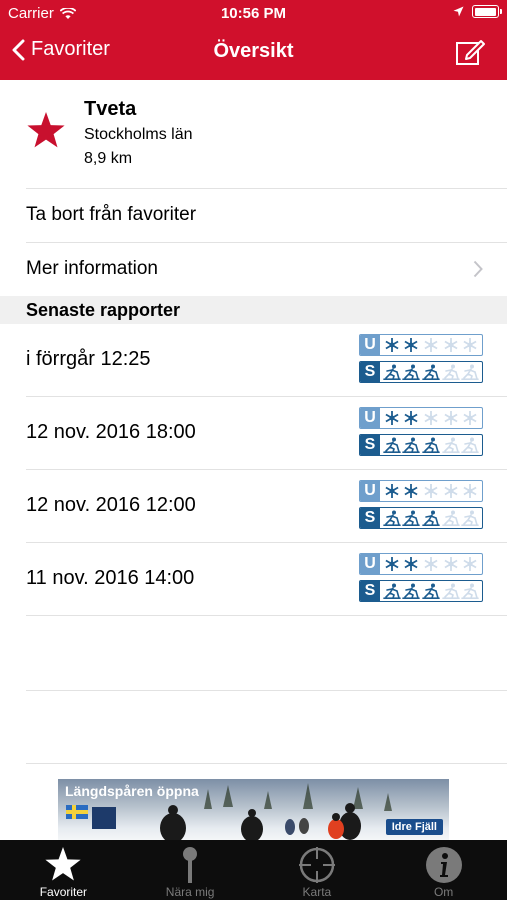 The image size is (507, 900). What do you see at coordinates (253, 506) in the screenshot?
I see `report-row: 12 nov. 2016 12:00 U S` at bounding box center [253, 506].